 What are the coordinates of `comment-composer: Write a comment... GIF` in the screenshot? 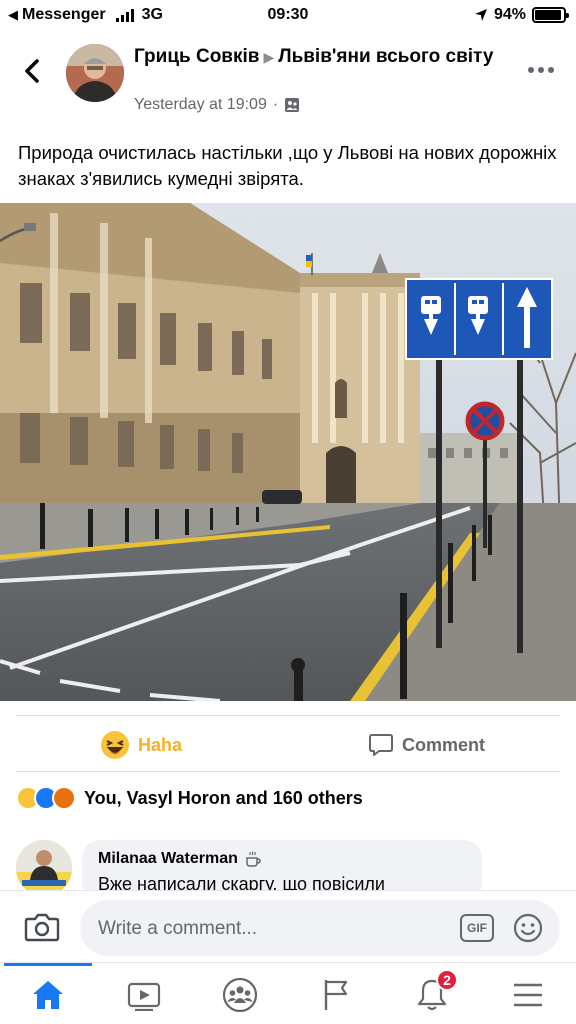 It's located at (288, 926).